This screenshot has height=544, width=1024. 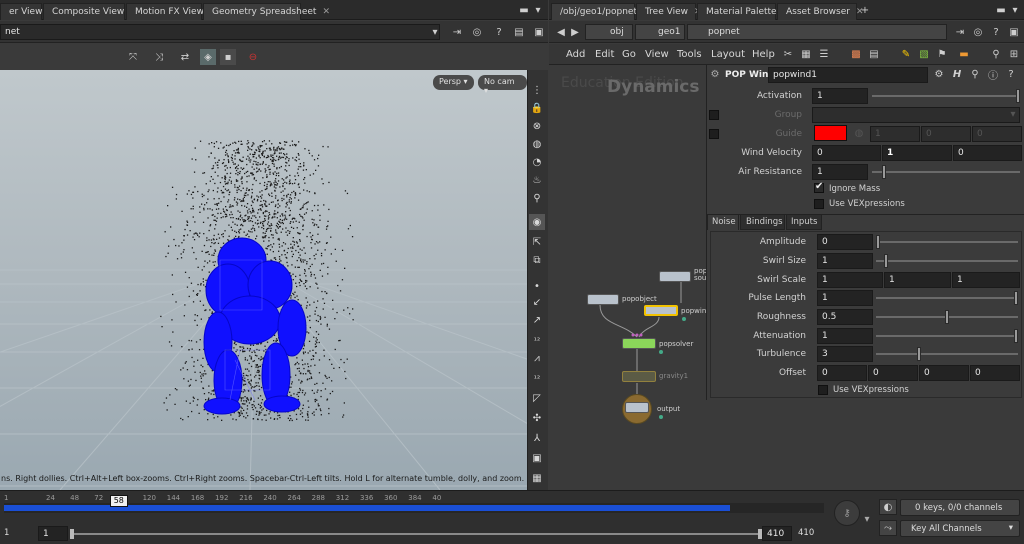 I want to click on tab-bindings: Bindings, so click(x=762, y=222).